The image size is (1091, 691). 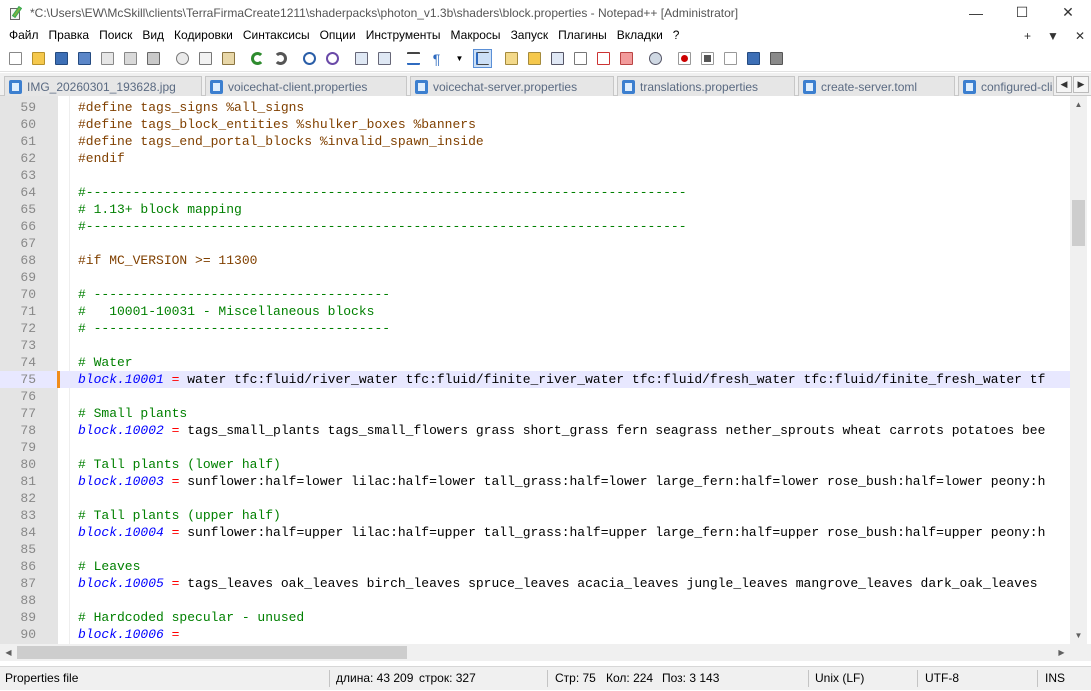 What do you see at coordinates (776, 58) in the screenshot?
I see `save-macro-icon` at bounding box center [776, 58].